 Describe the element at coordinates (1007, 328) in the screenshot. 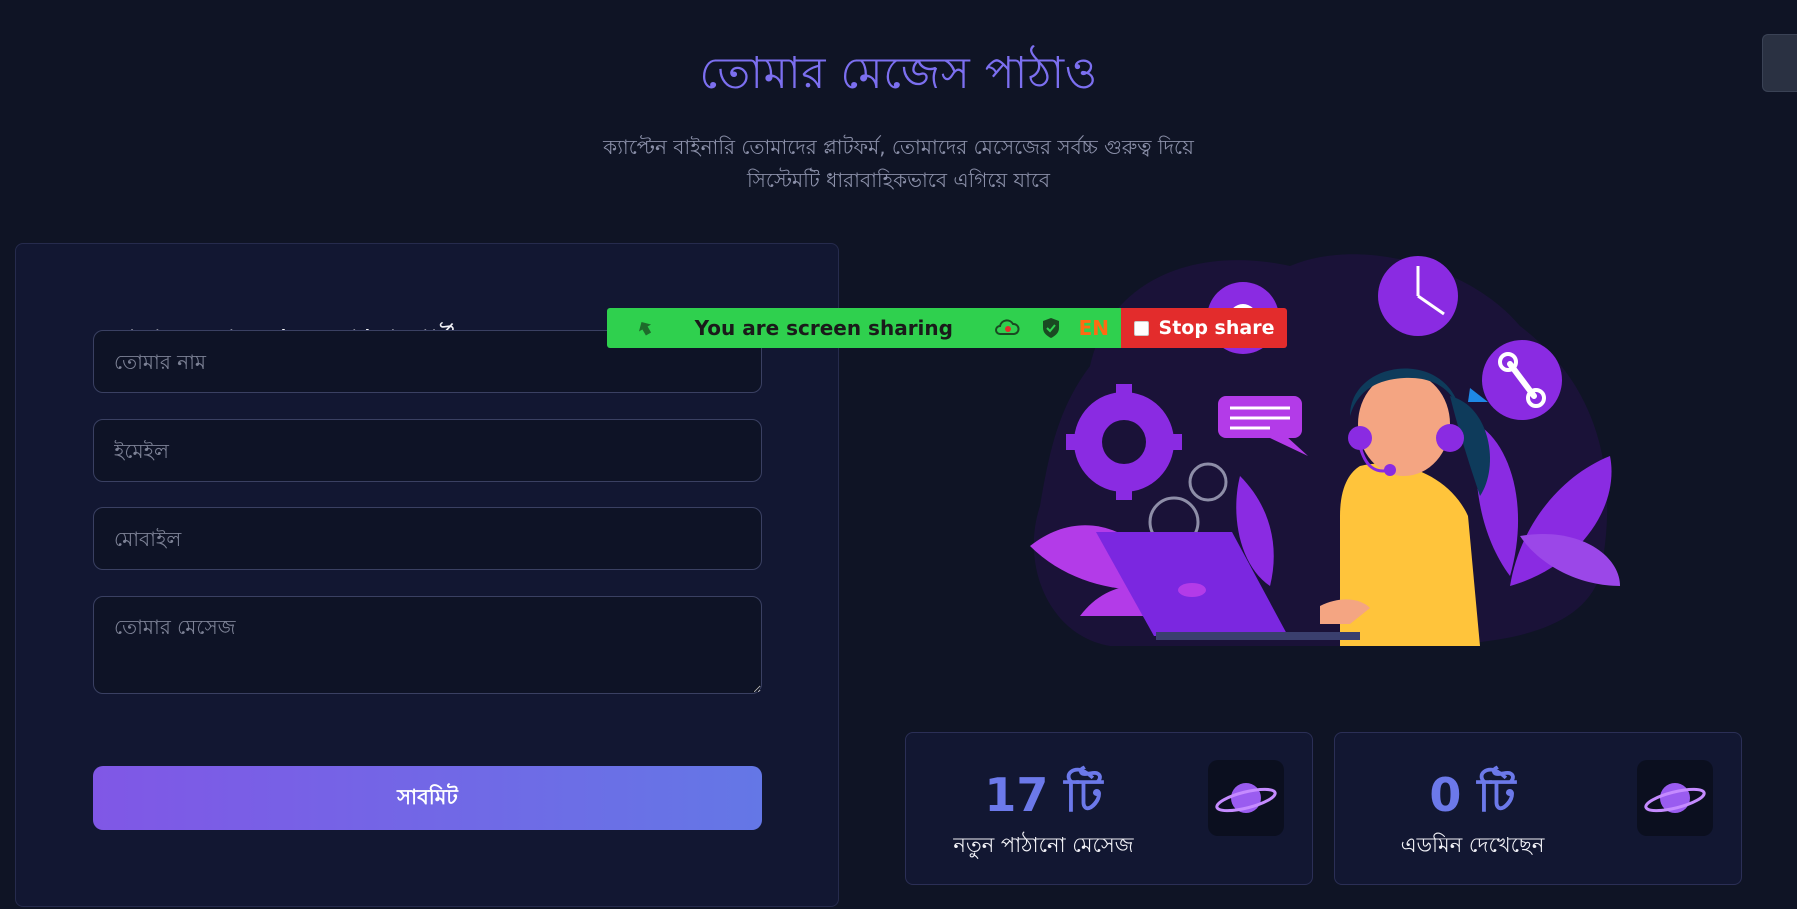

I see `cloud-icon` at that location.